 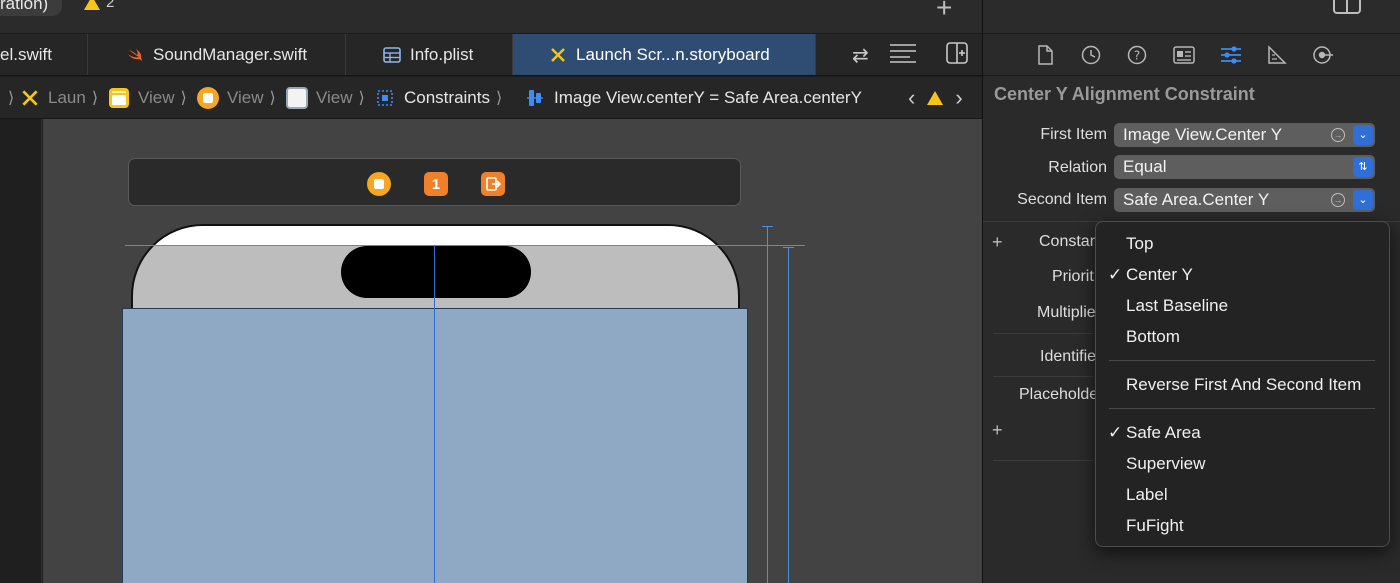 I want to click on issue-navigator-controls: ‹ ›, so click(x=935, y=98).